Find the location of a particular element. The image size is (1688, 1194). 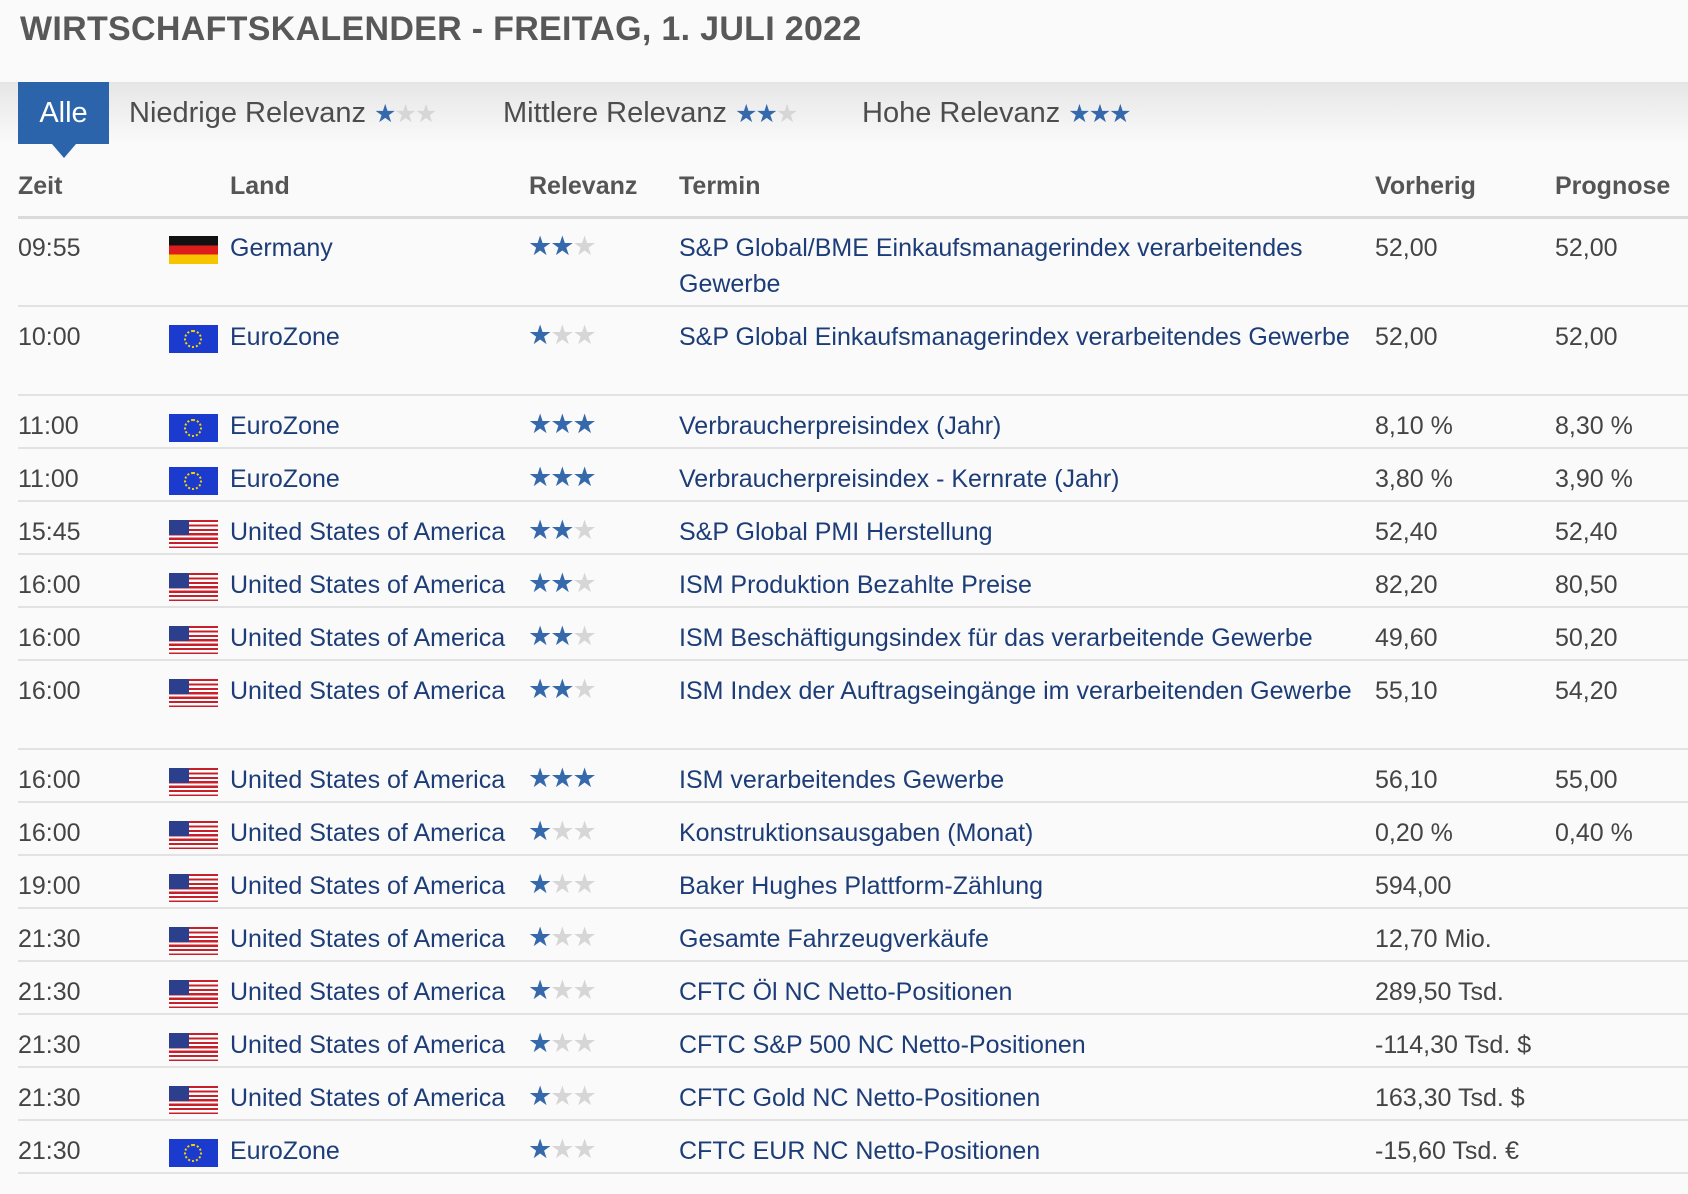

event-link: S&P Global PMI Herstellung is located at coordinates (1024, 532).